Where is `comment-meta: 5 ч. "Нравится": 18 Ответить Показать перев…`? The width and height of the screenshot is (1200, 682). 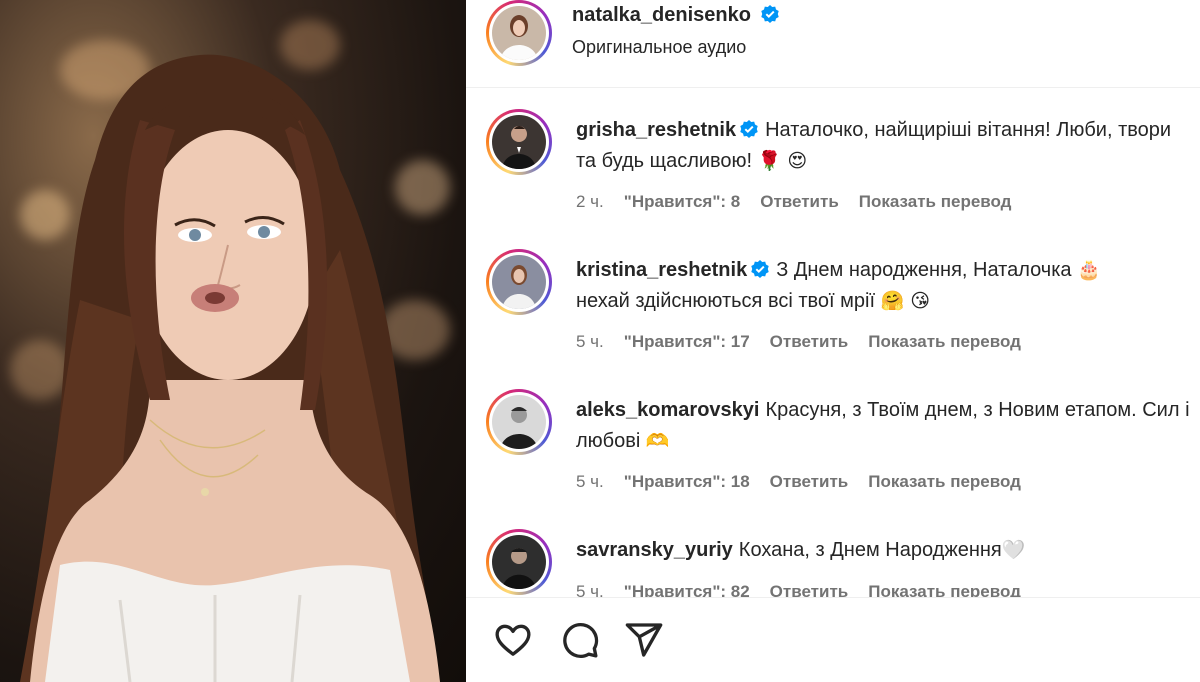 comment-meta: 5 ч. "Нравится": 18 Ответить Показать перев… is located at coordinates (808, 482).